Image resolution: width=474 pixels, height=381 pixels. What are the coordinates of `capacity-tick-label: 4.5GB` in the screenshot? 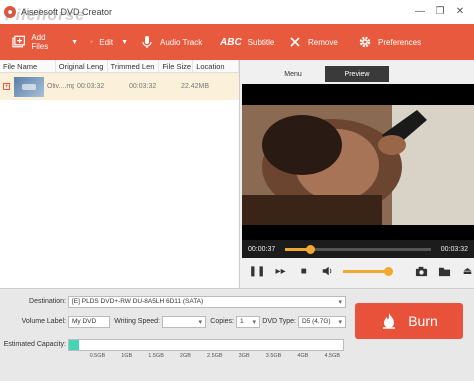 It's located at (332, 356).